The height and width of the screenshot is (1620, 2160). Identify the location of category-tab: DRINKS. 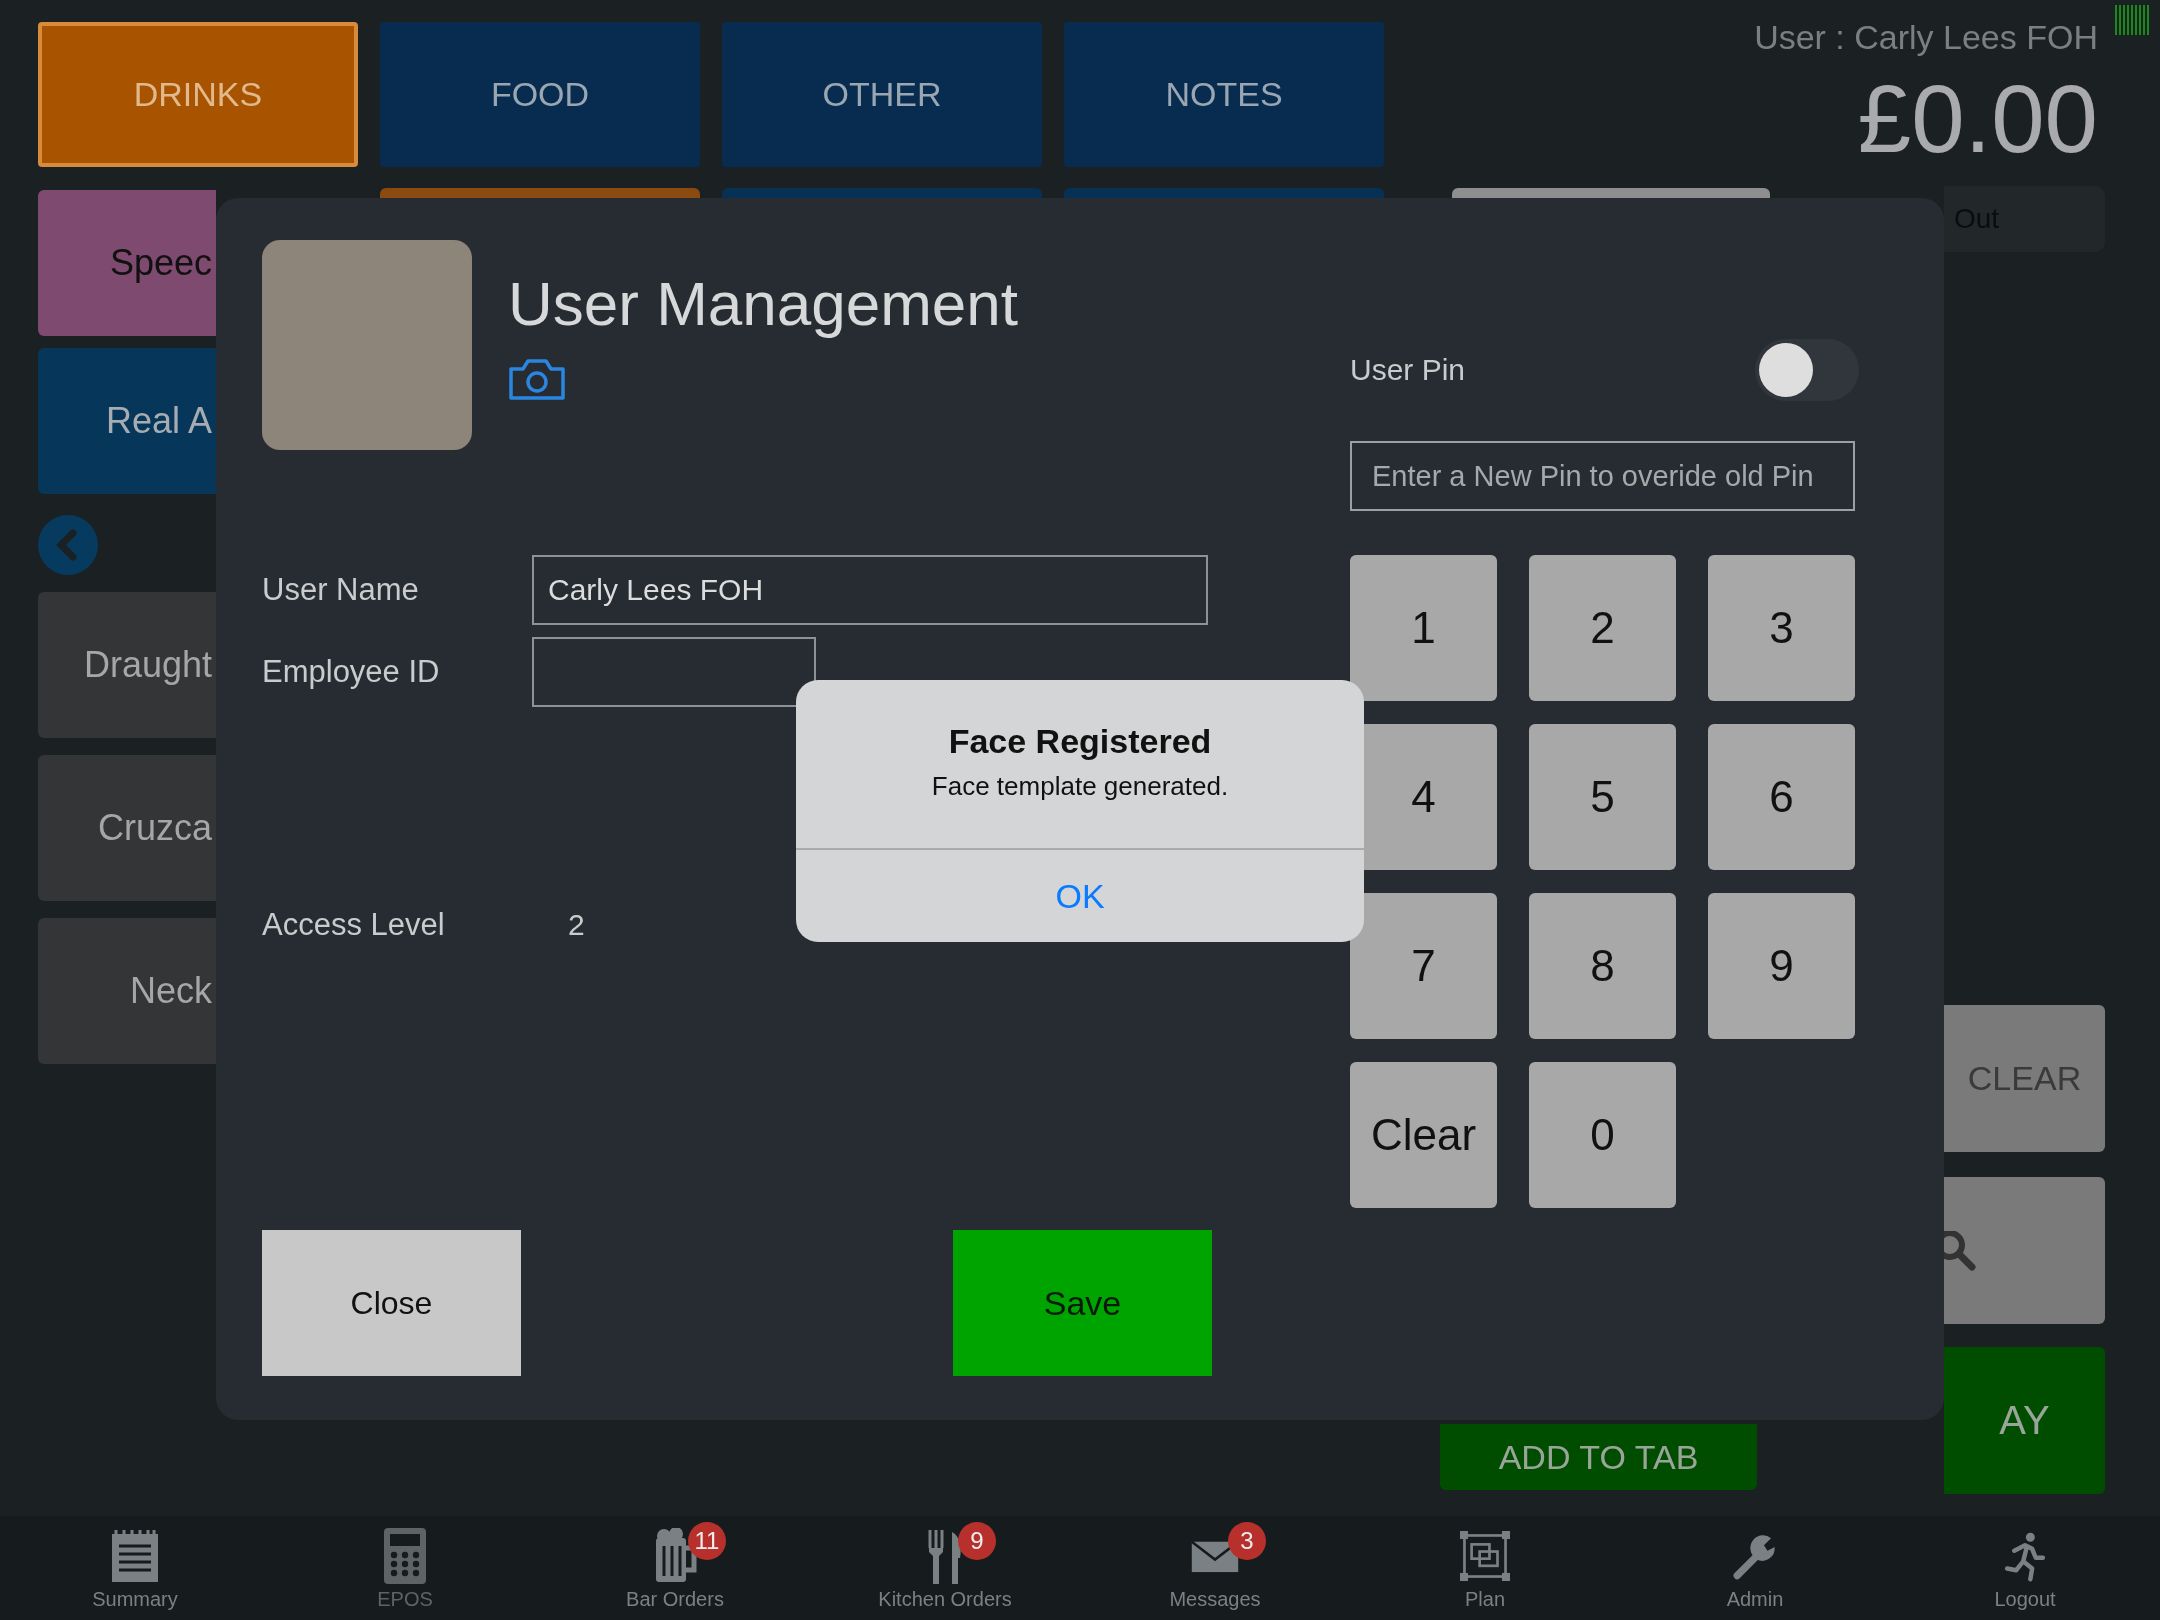
(198, 94).